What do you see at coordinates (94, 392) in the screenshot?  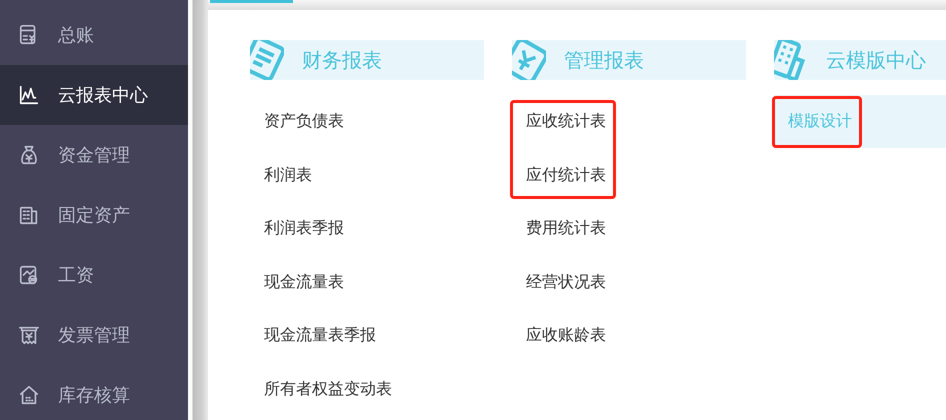 I see `sidebar-item: 库存核算` at bounding box center [94, 392].